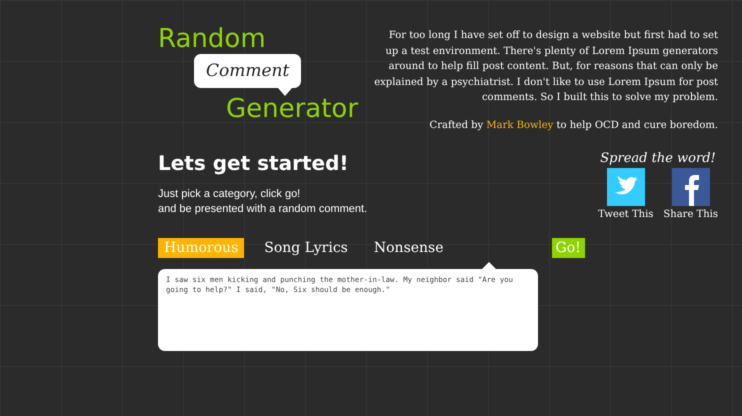 The image size is (742, 416). I want to click on bubble-tail, so click(285, 92).